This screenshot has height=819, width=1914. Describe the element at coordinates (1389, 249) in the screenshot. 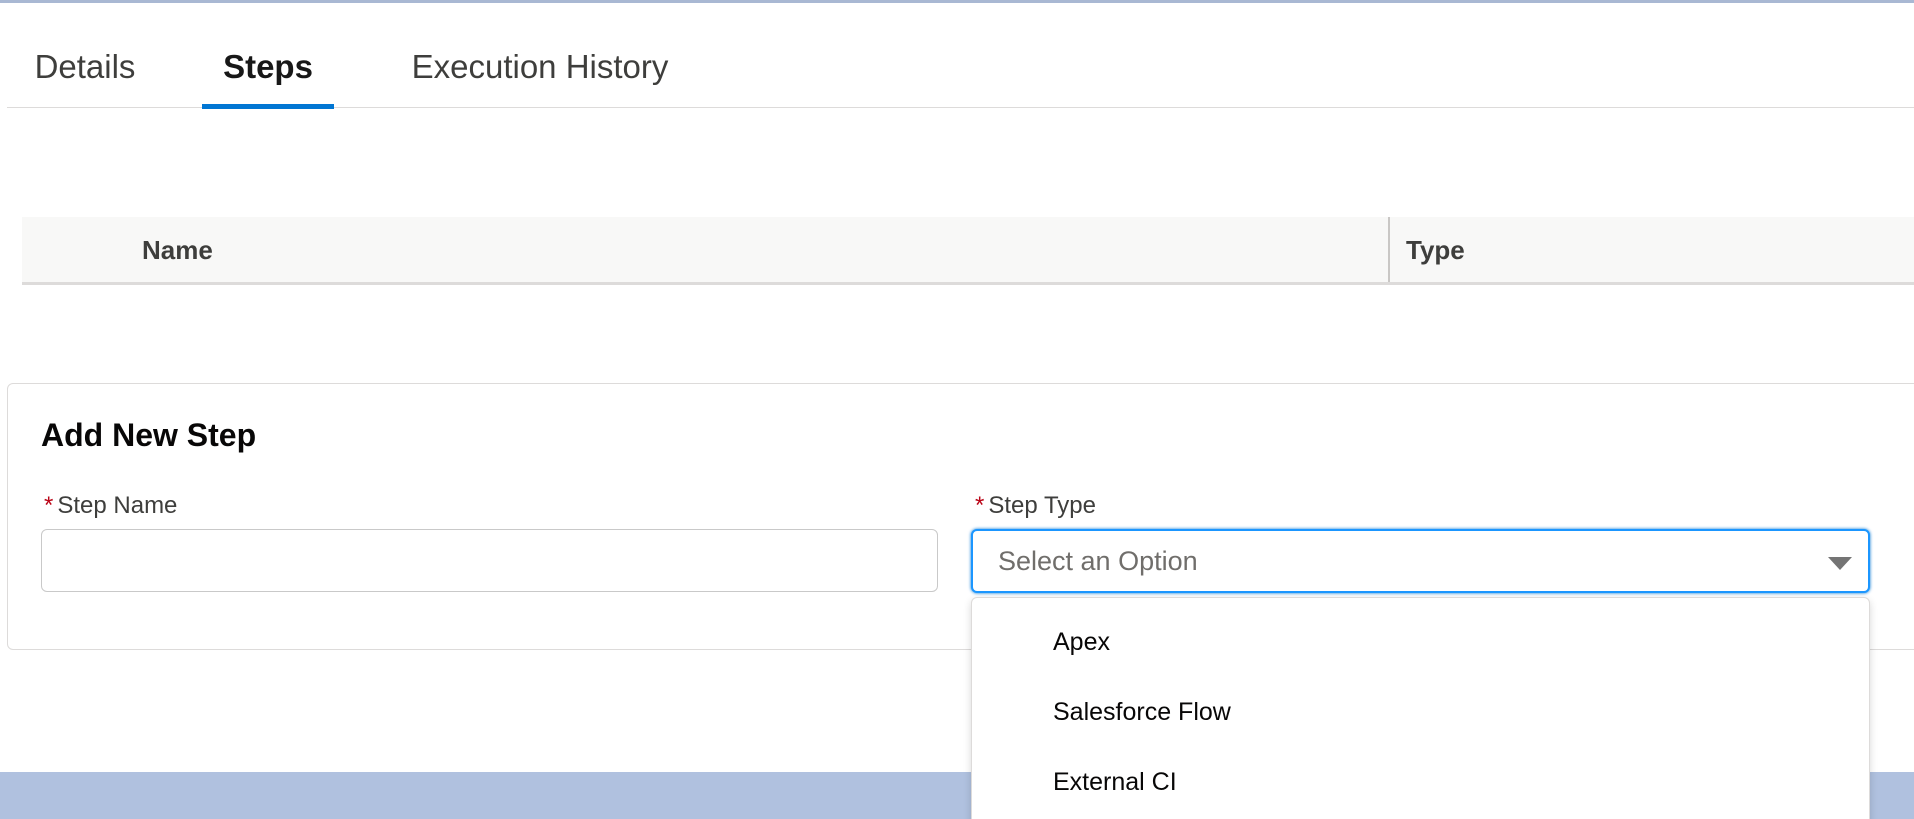

I see `column-divider` at that location.